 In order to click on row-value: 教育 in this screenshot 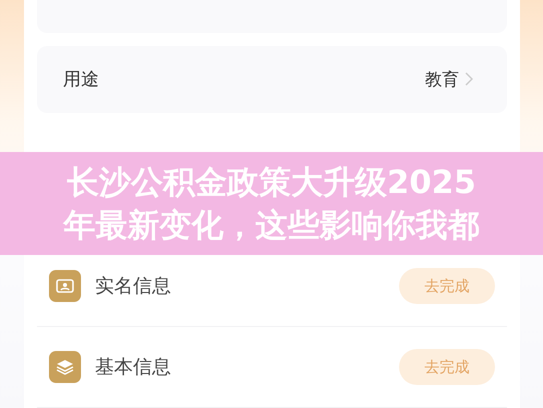, I will do `click(442, 79)`.